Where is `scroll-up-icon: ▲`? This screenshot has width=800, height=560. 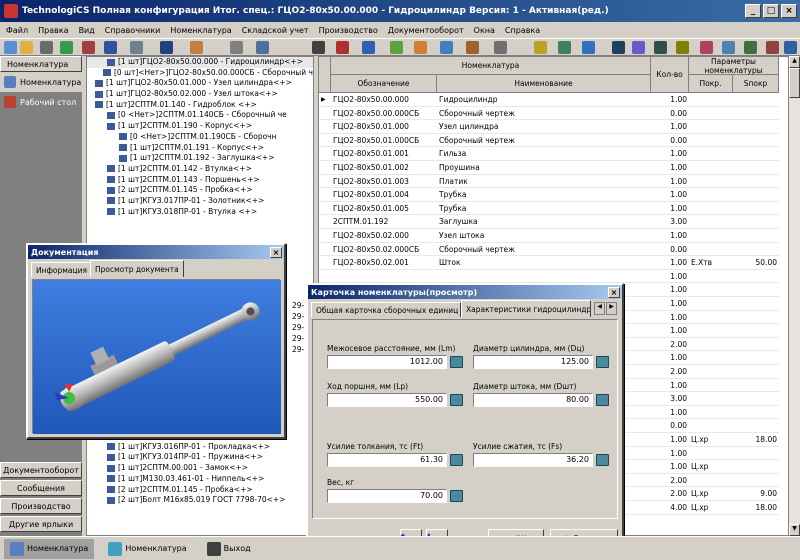 scroll-up-icon: ▲ is located at coordinates (794, 62).